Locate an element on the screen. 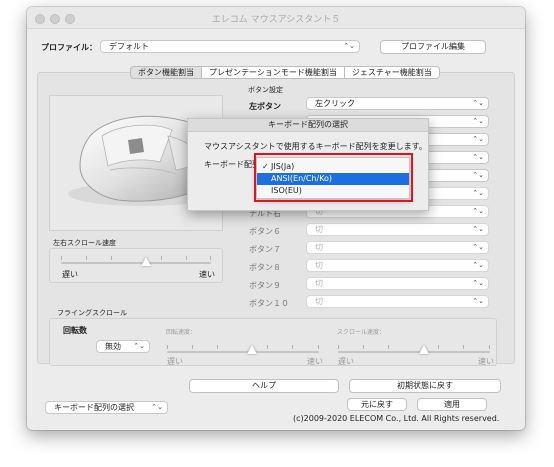 The image size is (554, 467). button-row-label: ボタン６ is located at coordinates (265, 231).